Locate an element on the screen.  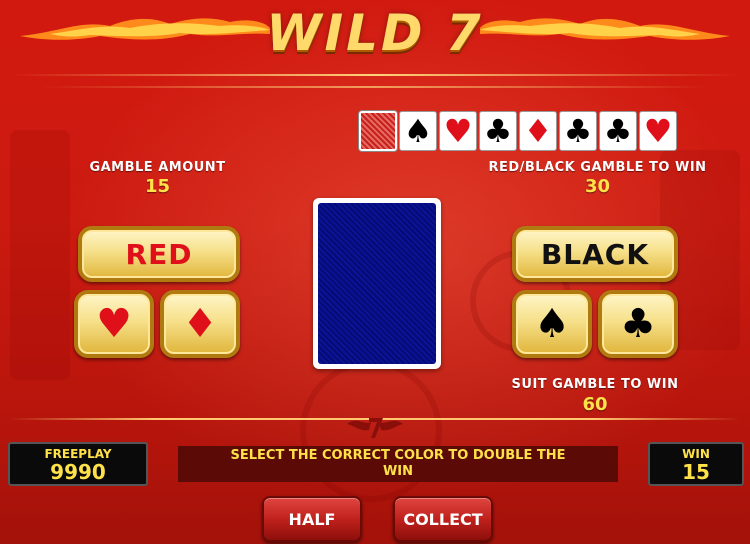
gamble-amount-value: 15 is located at coordinates (157, 186).